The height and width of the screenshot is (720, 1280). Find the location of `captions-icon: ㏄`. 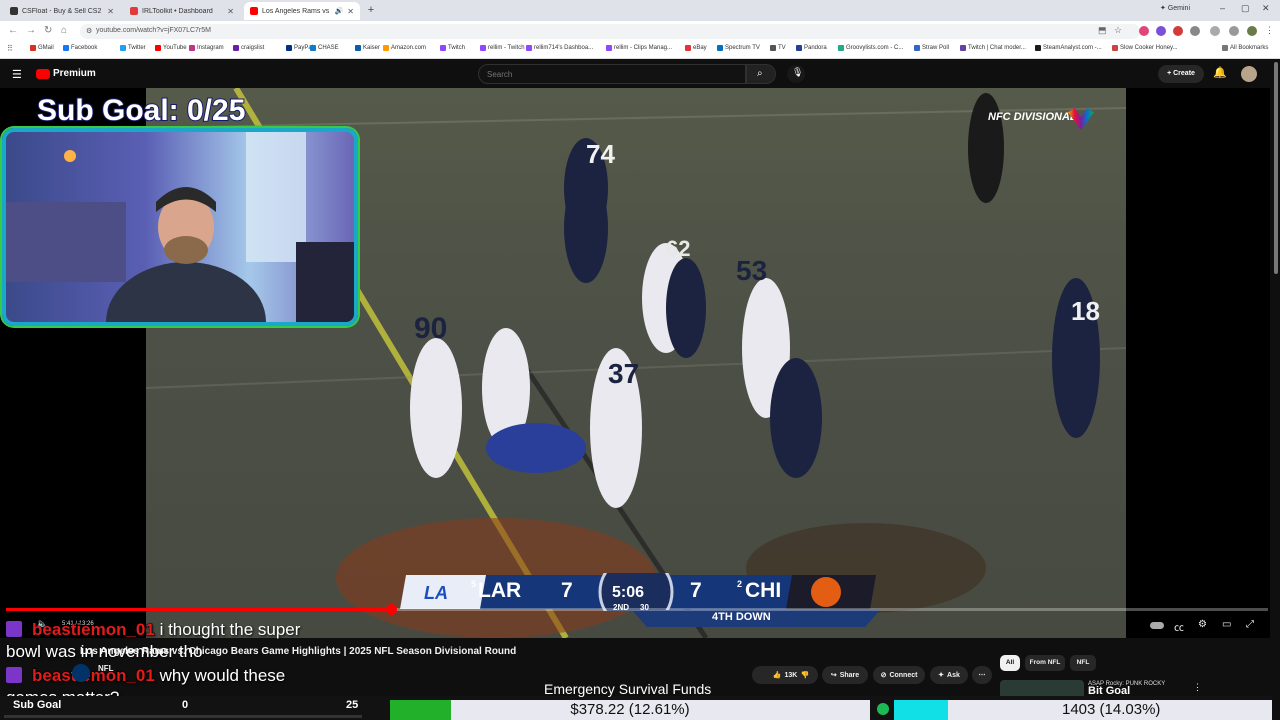

captions-icon: ㏄ is located at coordinates (1179, 626).